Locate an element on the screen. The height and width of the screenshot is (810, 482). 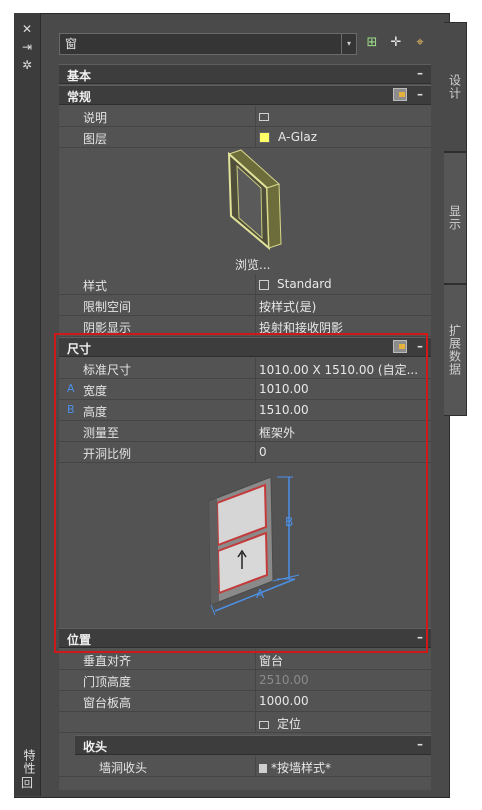
height-marker: B is located at coordinates (71, 409).